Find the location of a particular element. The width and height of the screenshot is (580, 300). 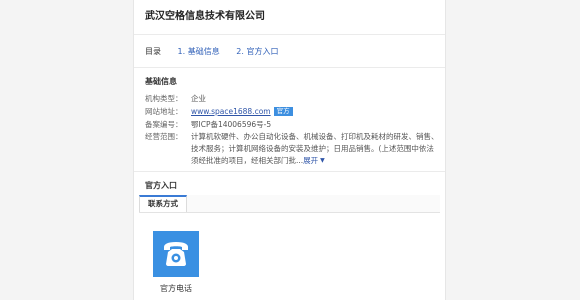

expand-button: 展开 ▼ is located at coordinates (314, 160).